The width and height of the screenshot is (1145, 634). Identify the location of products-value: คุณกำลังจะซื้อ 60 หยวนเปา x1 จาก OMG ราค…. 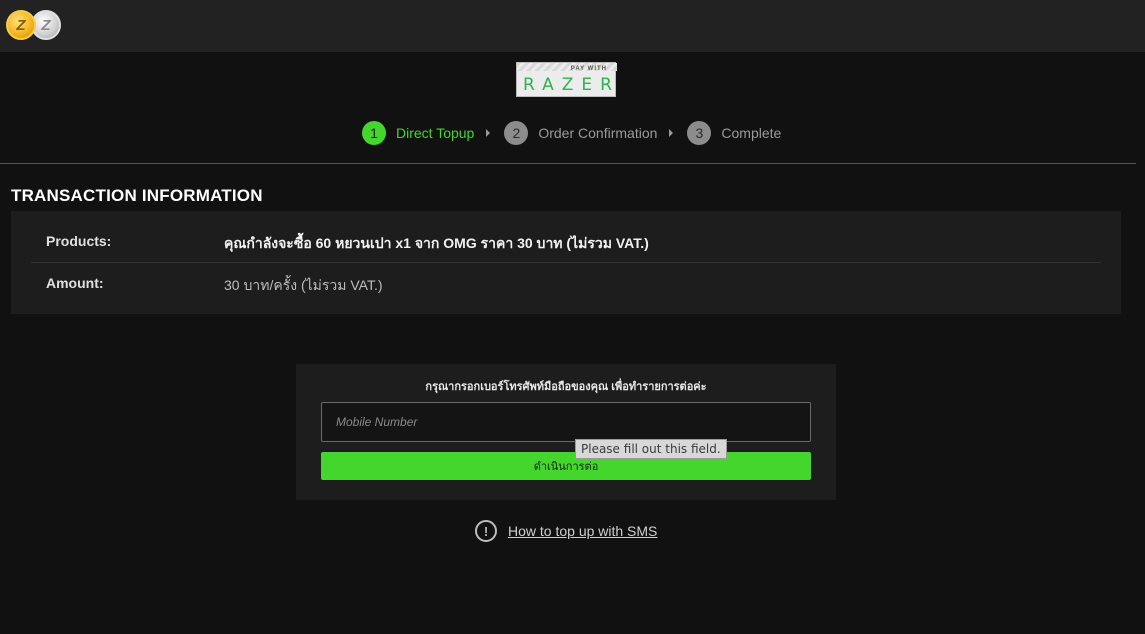
(436, 243).